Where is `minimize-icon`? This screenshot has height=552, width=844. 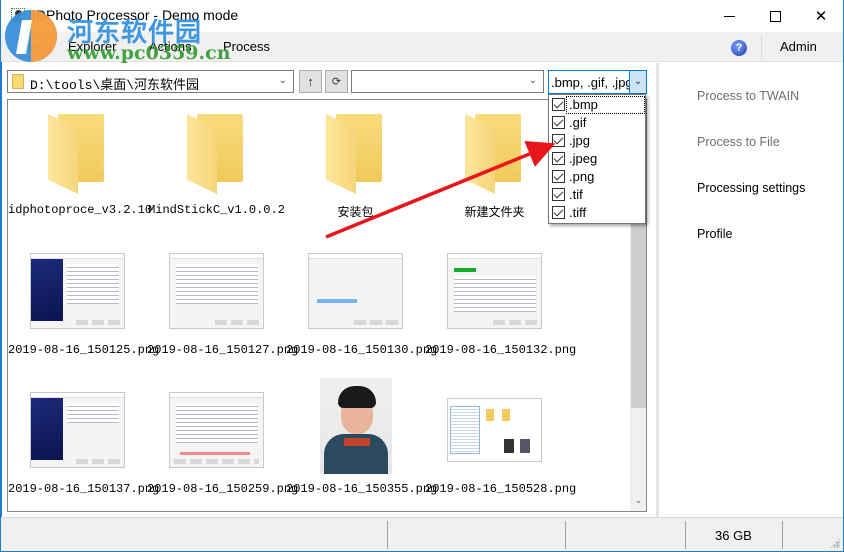
minimize-icon is located at coordinates (729, 16).